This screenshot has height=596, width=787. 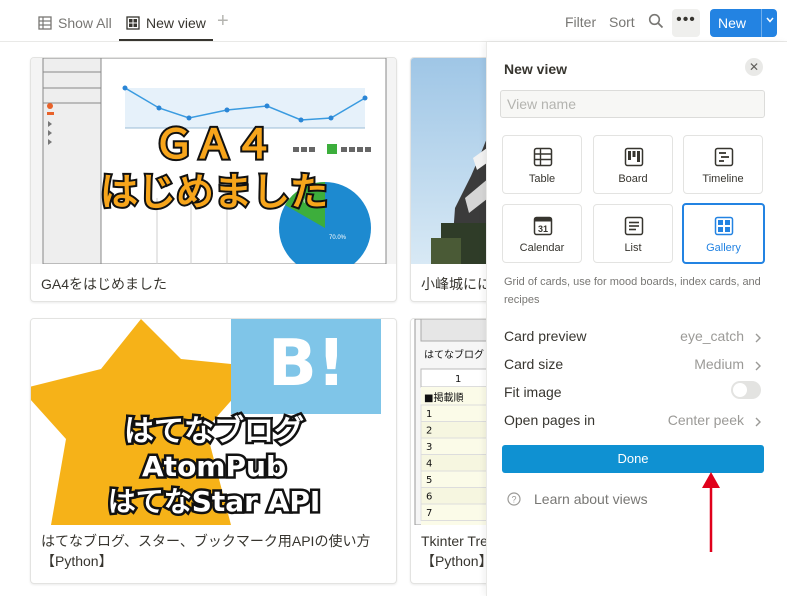 What do you see at coordinates (85, 23) in the screenshot?
I see `tab-label: Show All` at bounding box center [85, 23].